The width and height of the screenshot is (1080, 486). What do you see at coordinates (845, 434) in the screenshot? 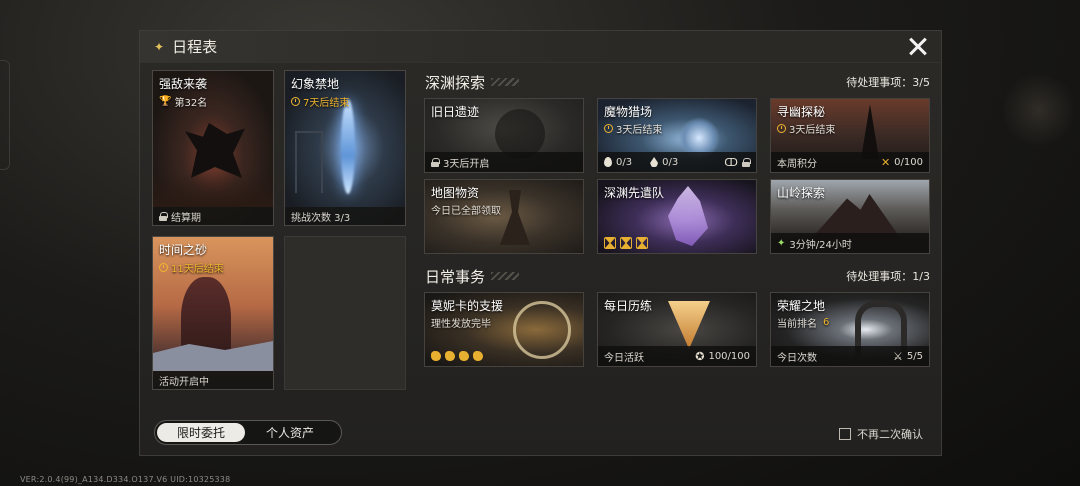
I see `checkbox` at bounding box center [845, 434].